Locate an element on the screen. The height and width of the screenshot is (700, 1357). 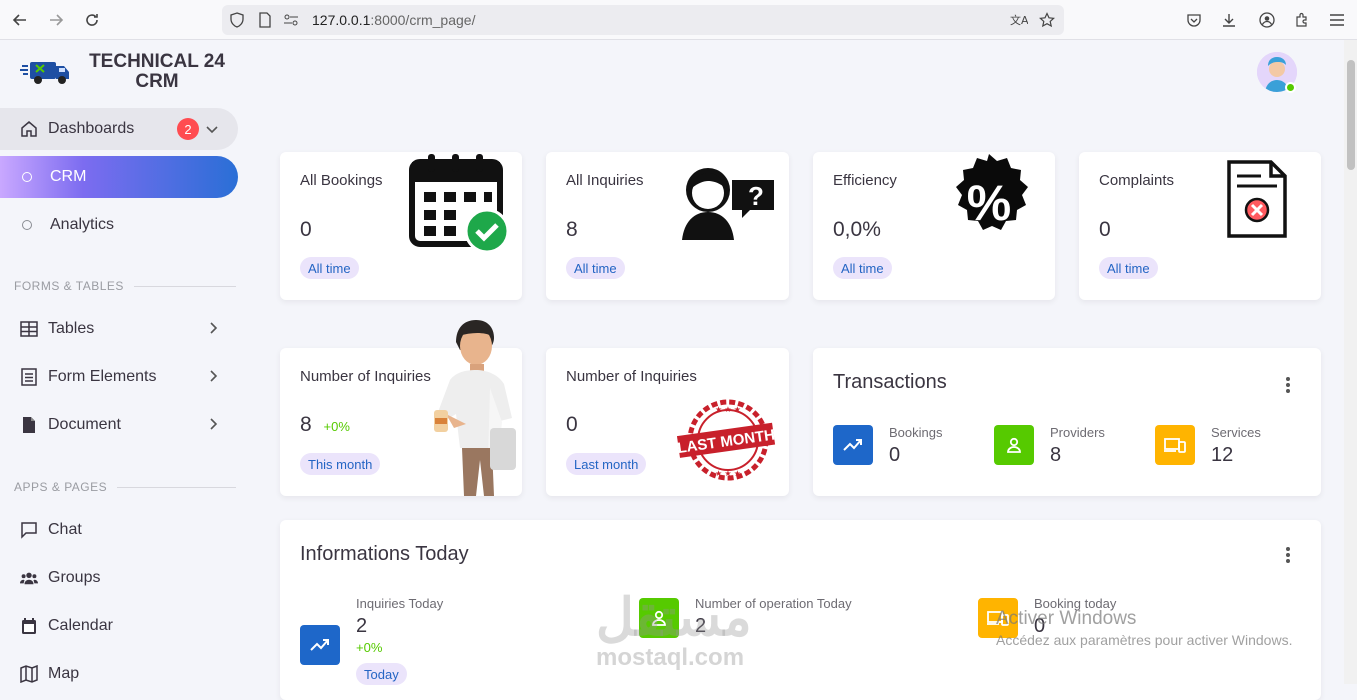
period-chip: Today is located at coordinates (381, 674).